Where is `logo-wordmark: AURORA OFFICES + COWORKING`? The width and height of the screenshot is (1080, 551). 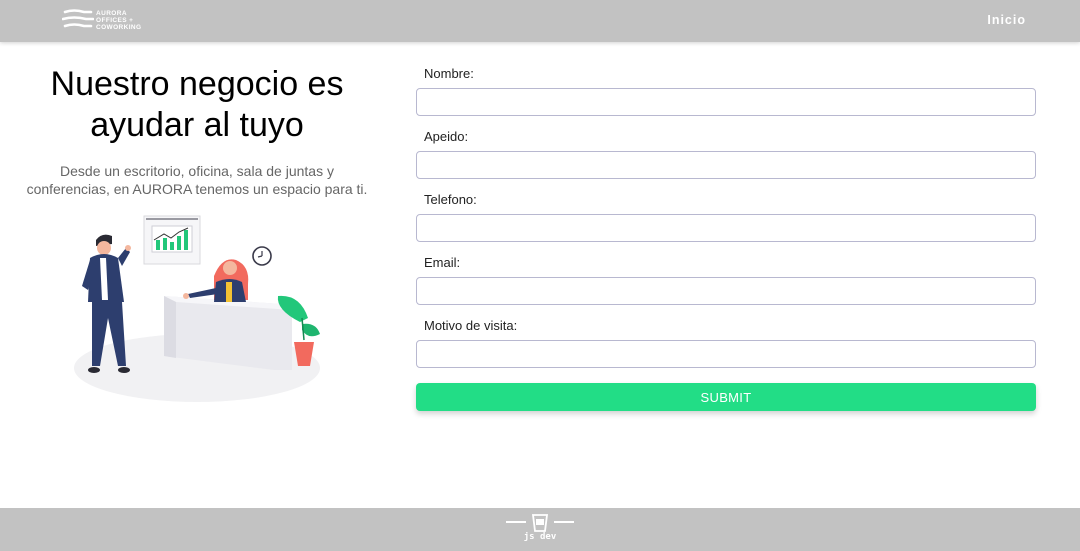
logo-wordmark: AURORA OFFICES + COWORKING is located at coordinates (119, 20).